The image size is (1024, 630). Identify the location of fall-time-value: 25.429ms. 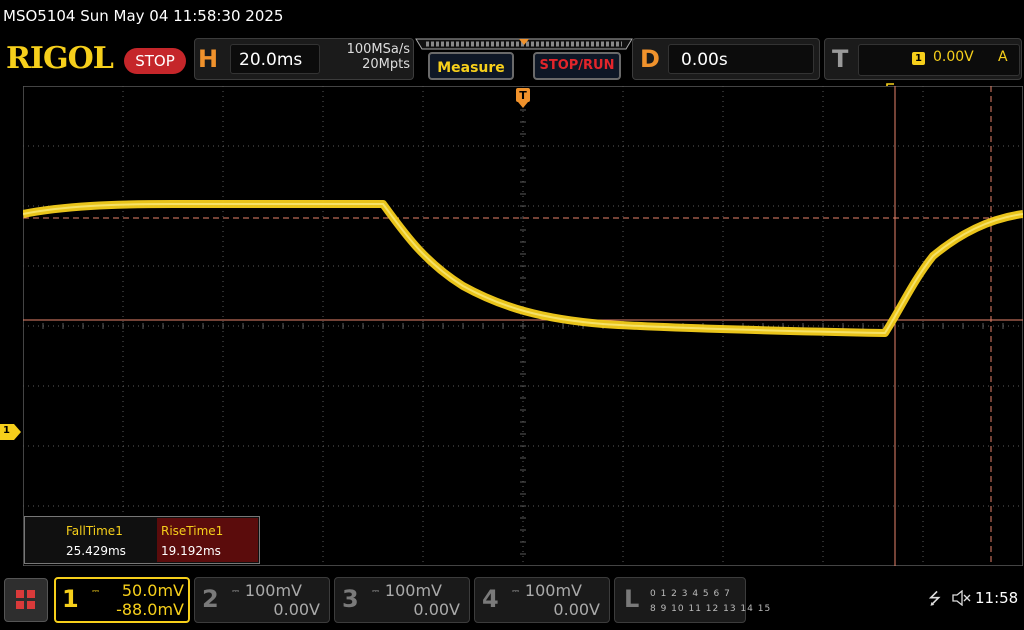
(96, 551).